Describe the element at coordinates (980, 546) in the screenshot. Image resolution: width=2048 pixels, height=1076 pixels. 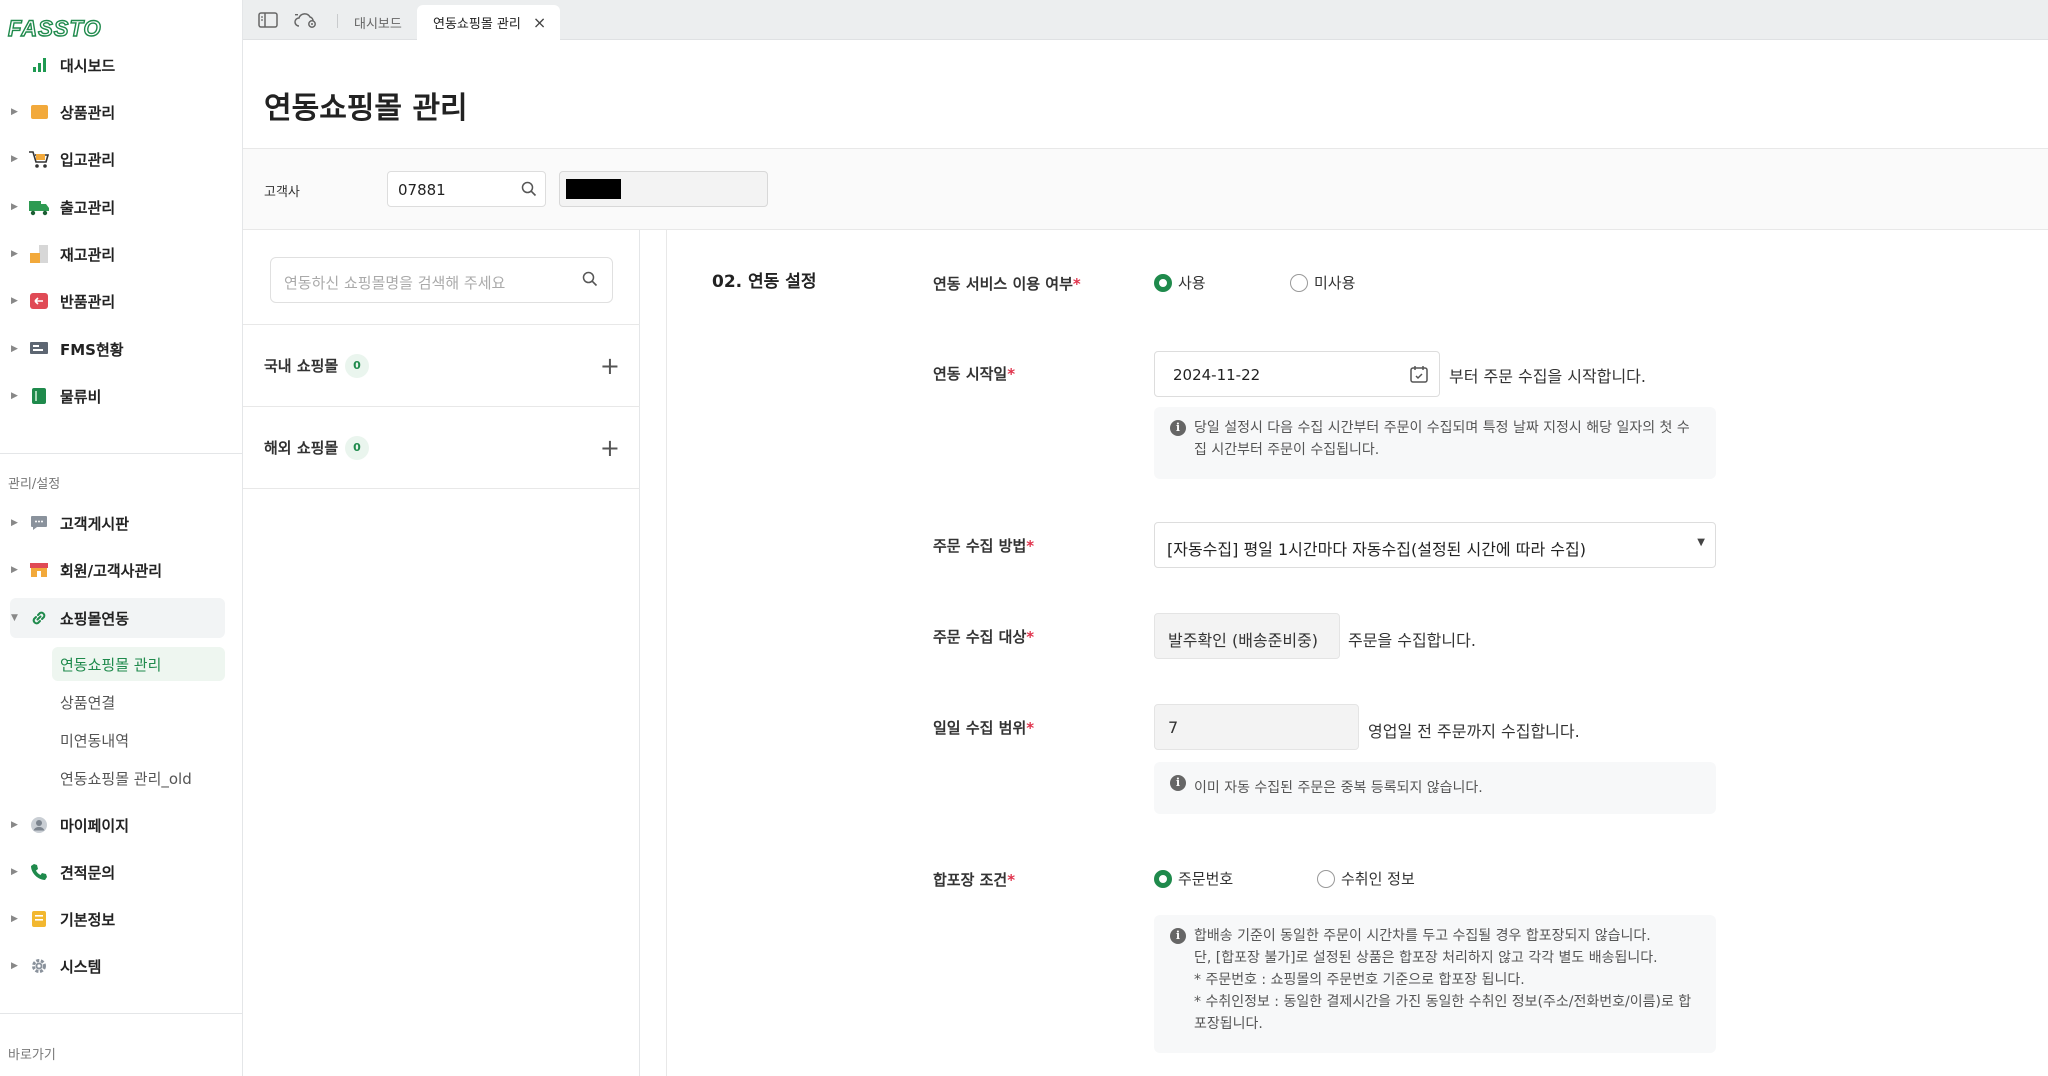
I see `field-label-text: 주문 수집 방법` at that location.